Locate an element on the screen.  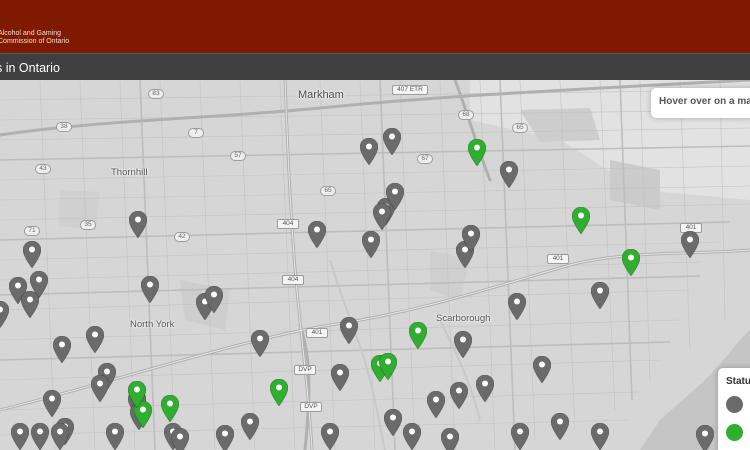
page-title: s in Ontario is located at coordinates (30, 68).